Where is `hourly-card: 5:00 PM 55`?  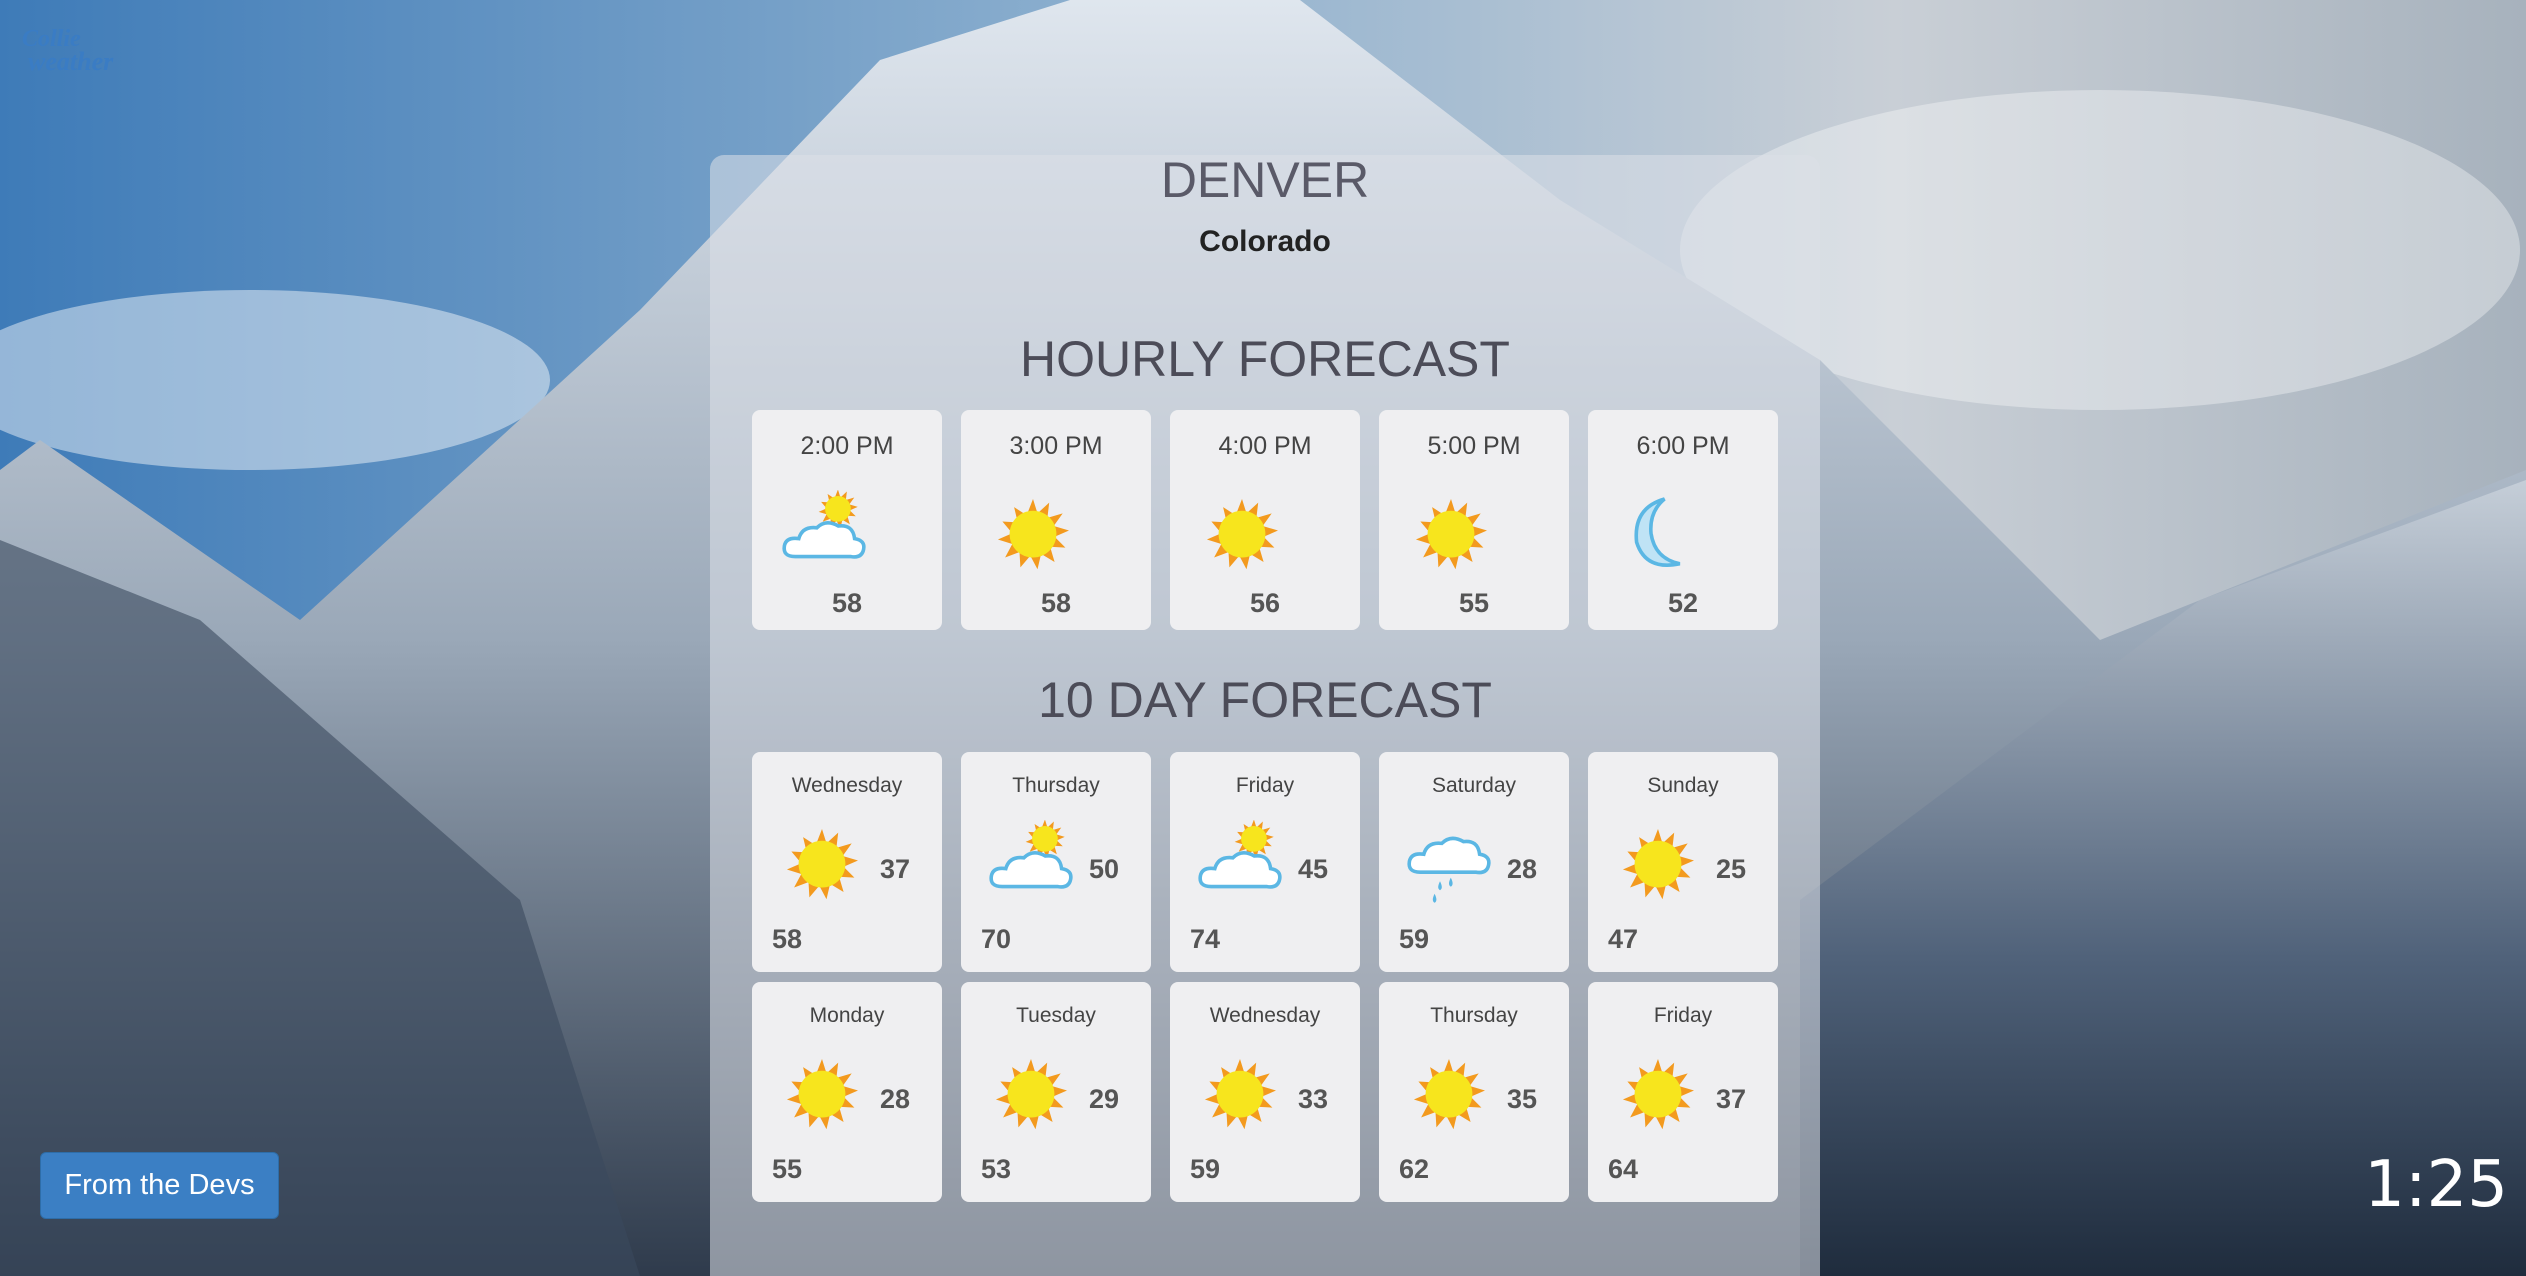 hourly-card: 5:00 PM 55 is located at coordinates (1474, 520).